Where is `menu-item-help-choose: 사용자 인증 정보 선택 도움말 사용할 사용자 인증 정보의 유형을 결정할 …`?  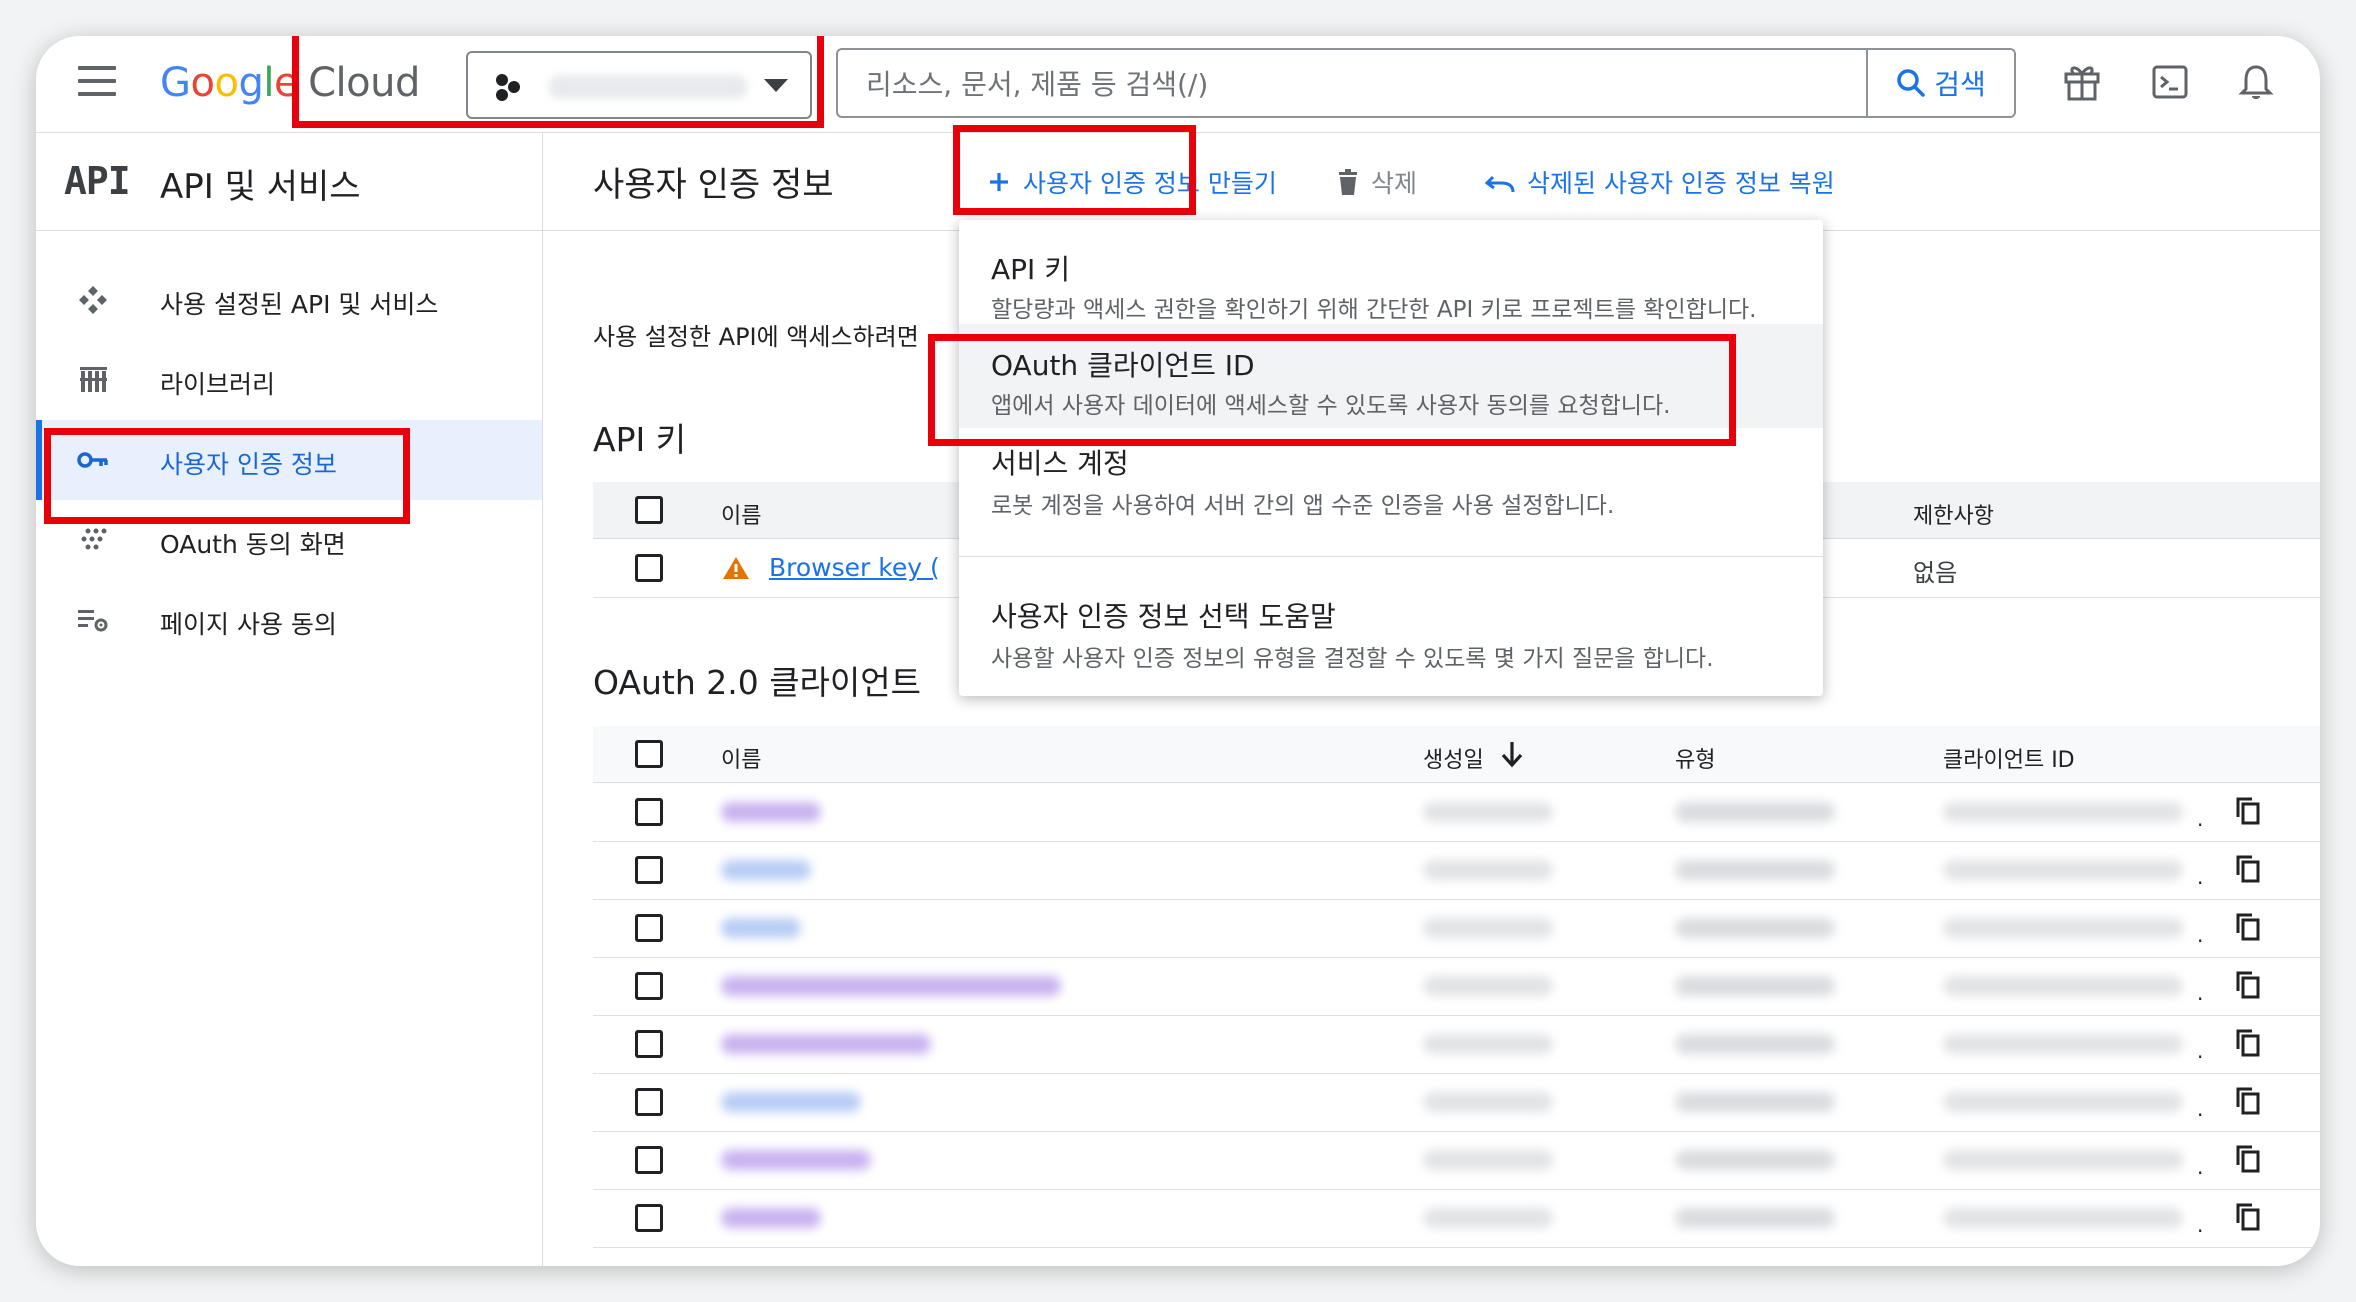
menu-item-help-choose: 사용자 인증 정보 선택 도움말 사용할 사용자 인증 정보의 유형을 결정할 … is located at coordinates (1391, 626).